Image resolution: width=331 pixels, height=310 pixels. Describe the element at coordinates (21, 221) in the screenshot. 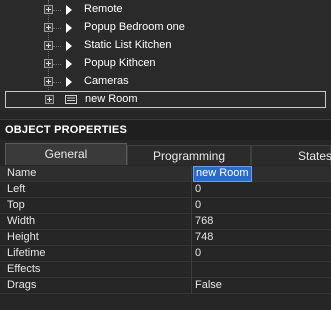

I see `property-name: Width` at that location.